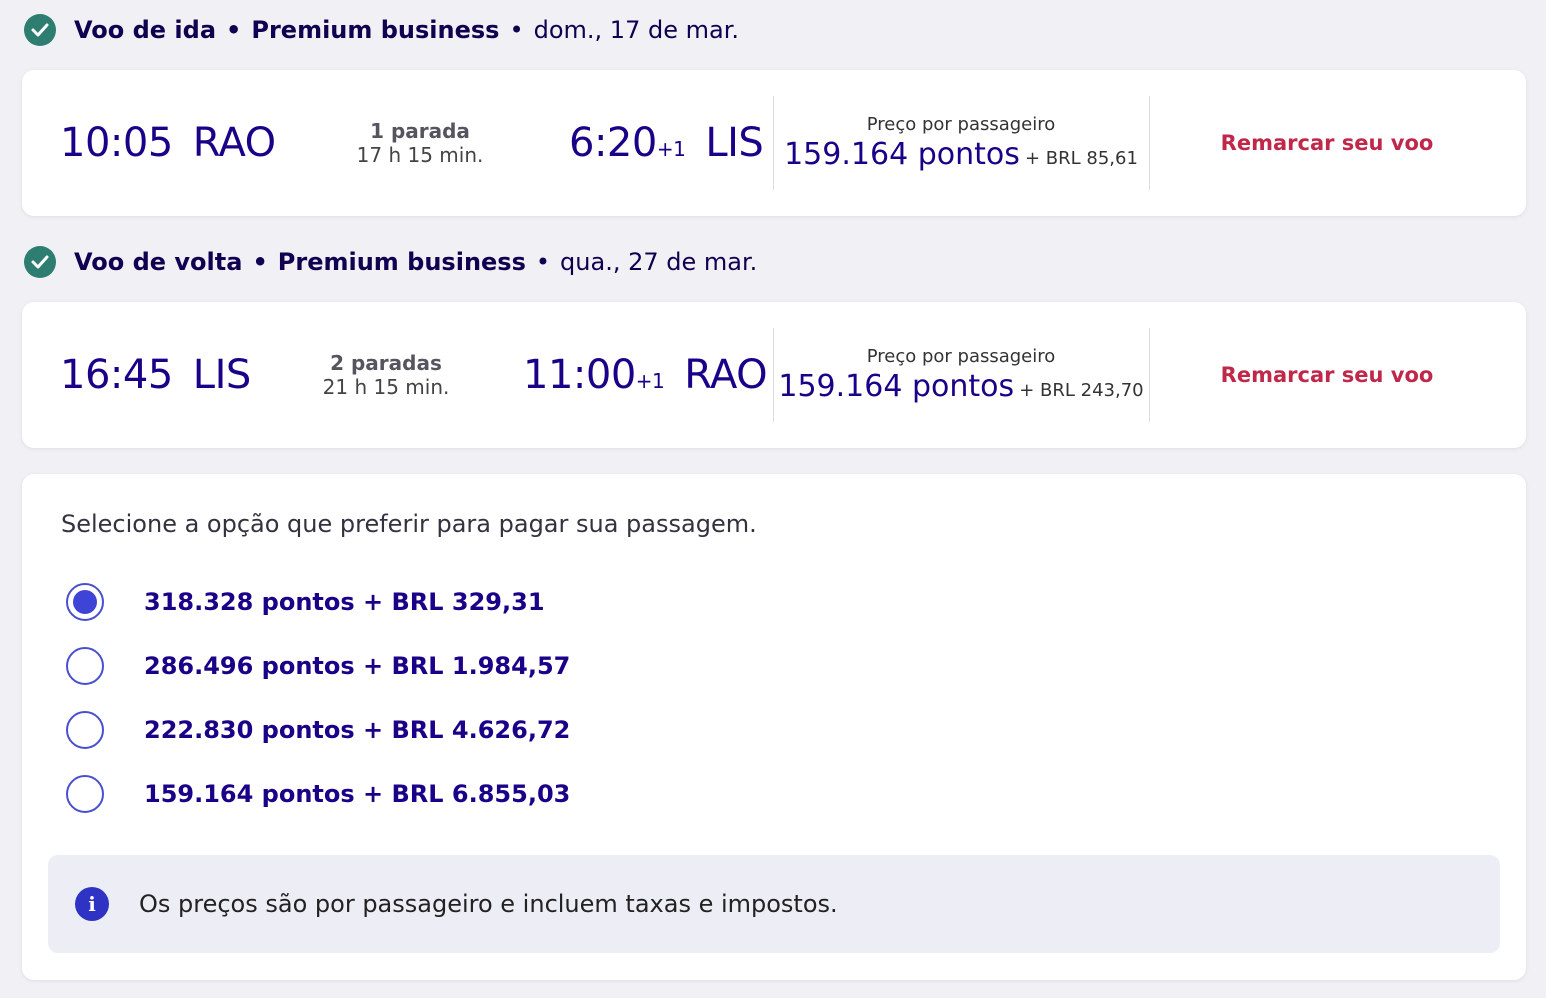  I want to click on stops-count: 1 parada, so click(420, 131).